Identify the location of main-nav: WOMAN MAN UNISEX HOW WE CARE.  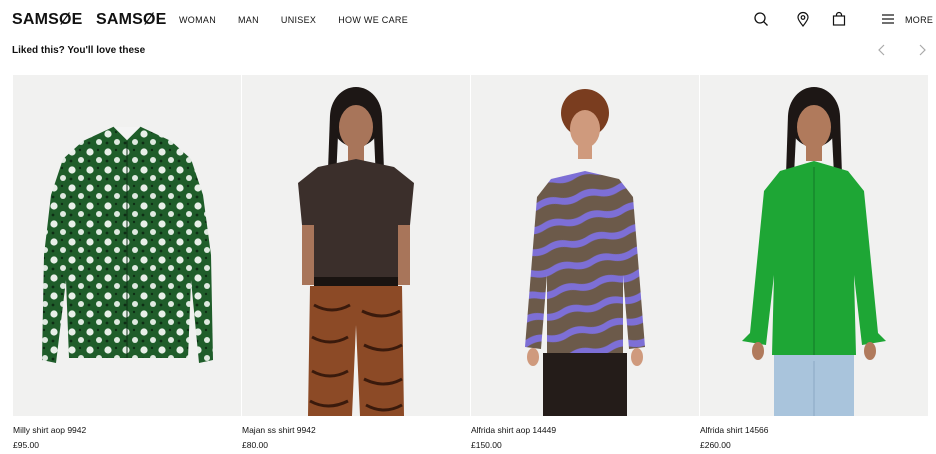
(304, 20).